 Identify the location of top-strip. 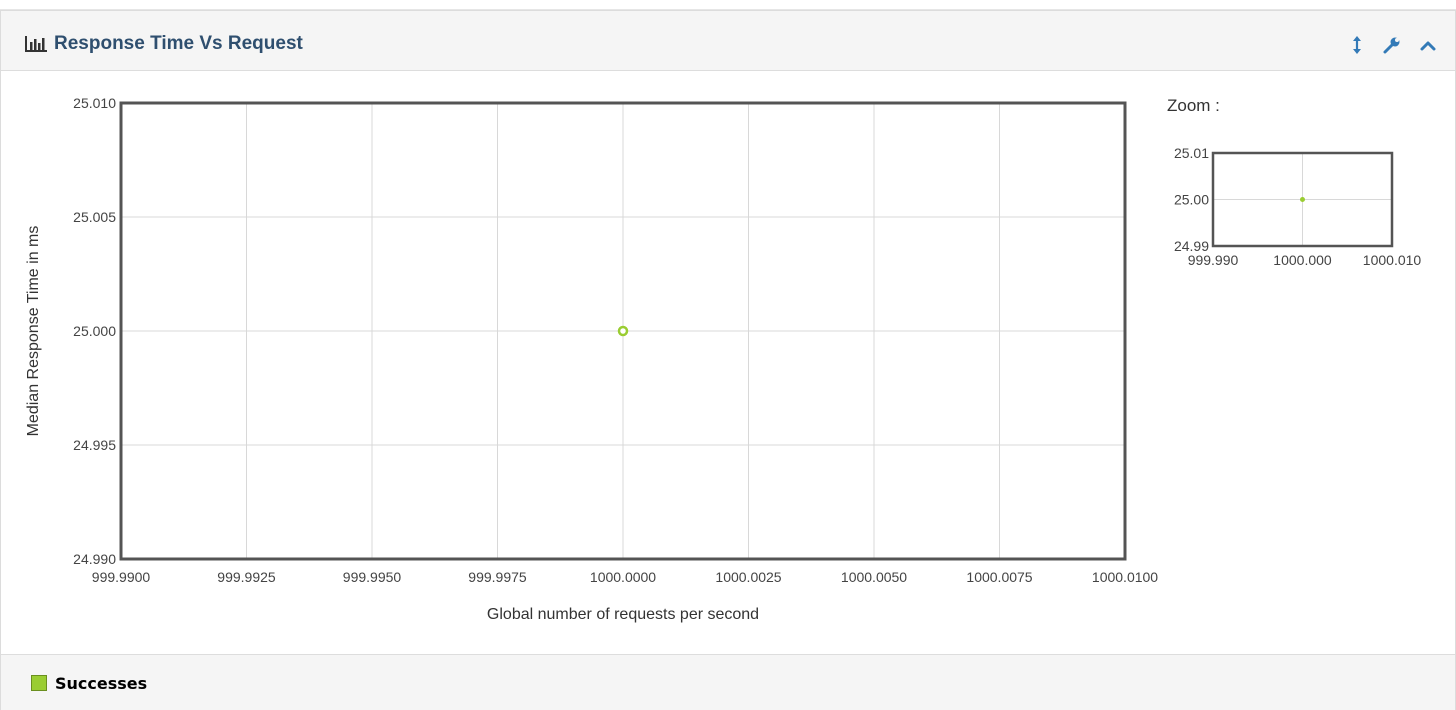
(728, 5).